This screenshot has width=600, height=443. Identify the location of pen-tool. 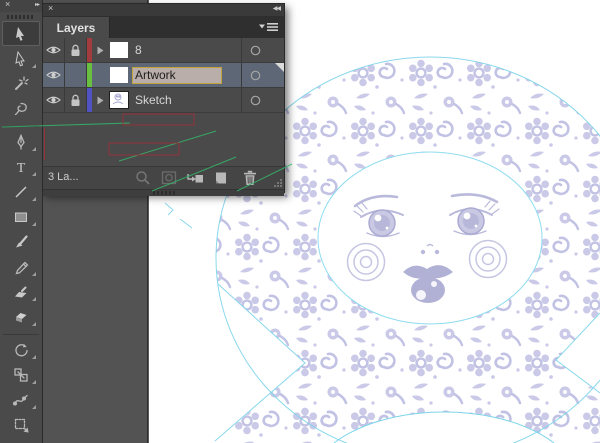
(21, 140).